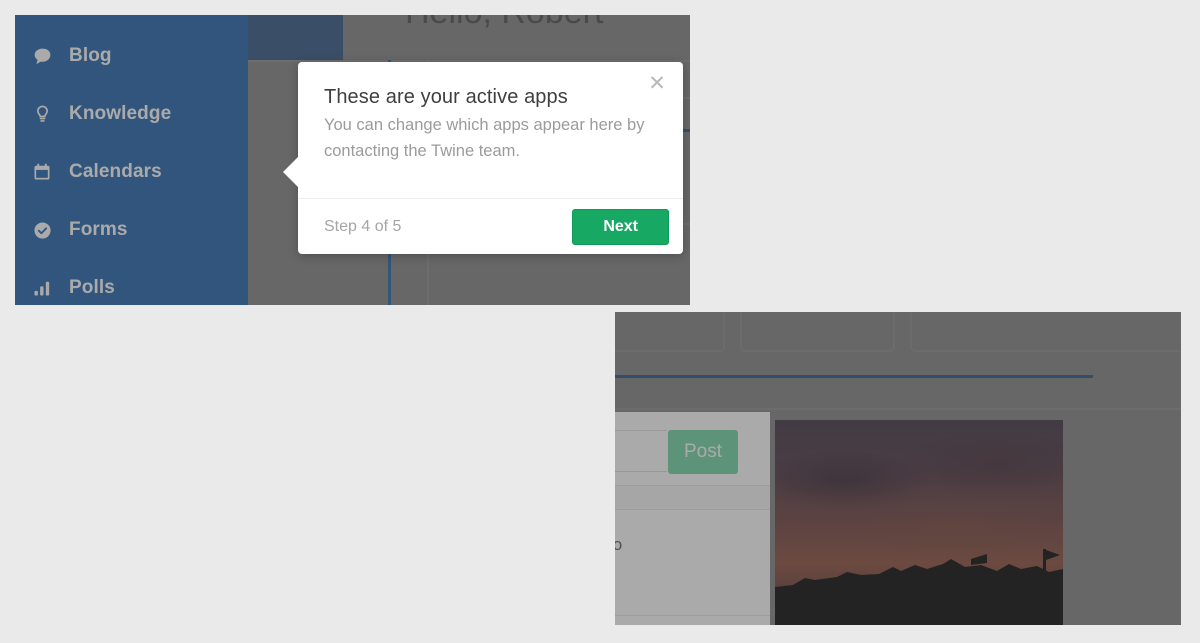 The image size is (1200, 643). What do you see at coordinates (490, 226) in the screenshot?
I see `tooltip-footer: Step 4 of 5 Next` at bounding box center [490, 226].